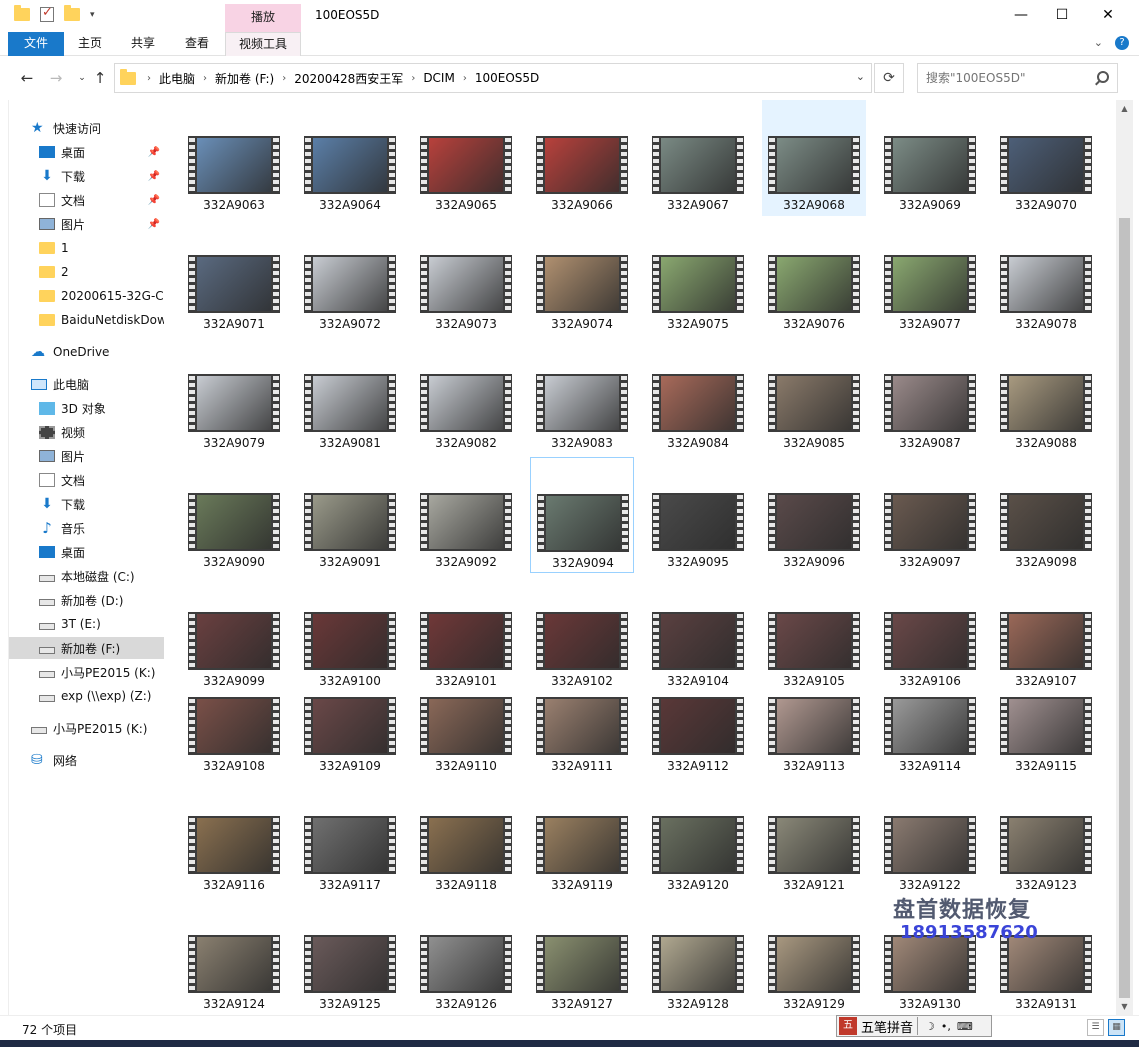 The height and width of the screenshot is (1047, 1139). What do you see at coordinates (930, 158) in the screenshot?
I see `file-tile: 332A9069` at bounding box center [930, 158].